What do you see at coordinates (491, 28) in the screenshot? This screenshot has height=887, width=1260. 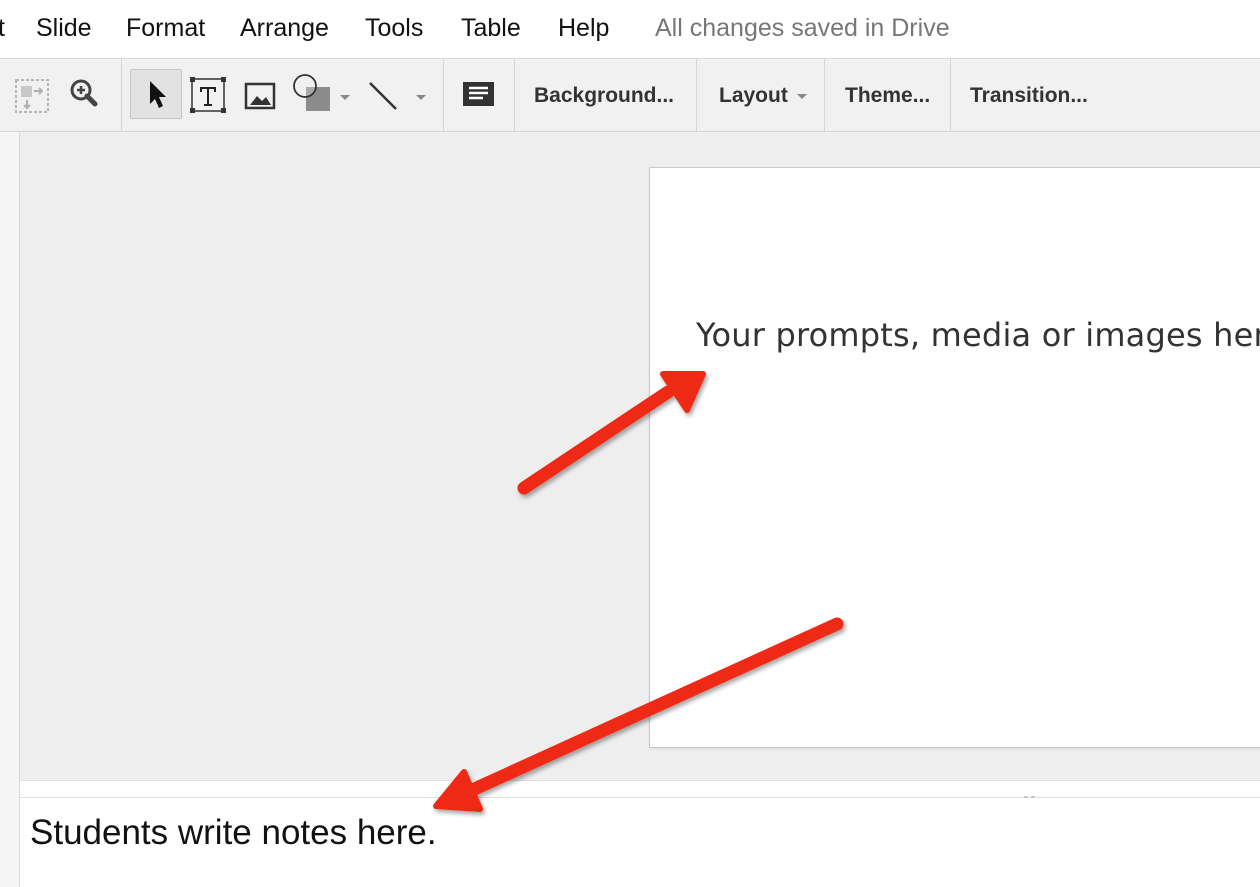 I see `menu-table: Table` at bounding box center [491, 28].